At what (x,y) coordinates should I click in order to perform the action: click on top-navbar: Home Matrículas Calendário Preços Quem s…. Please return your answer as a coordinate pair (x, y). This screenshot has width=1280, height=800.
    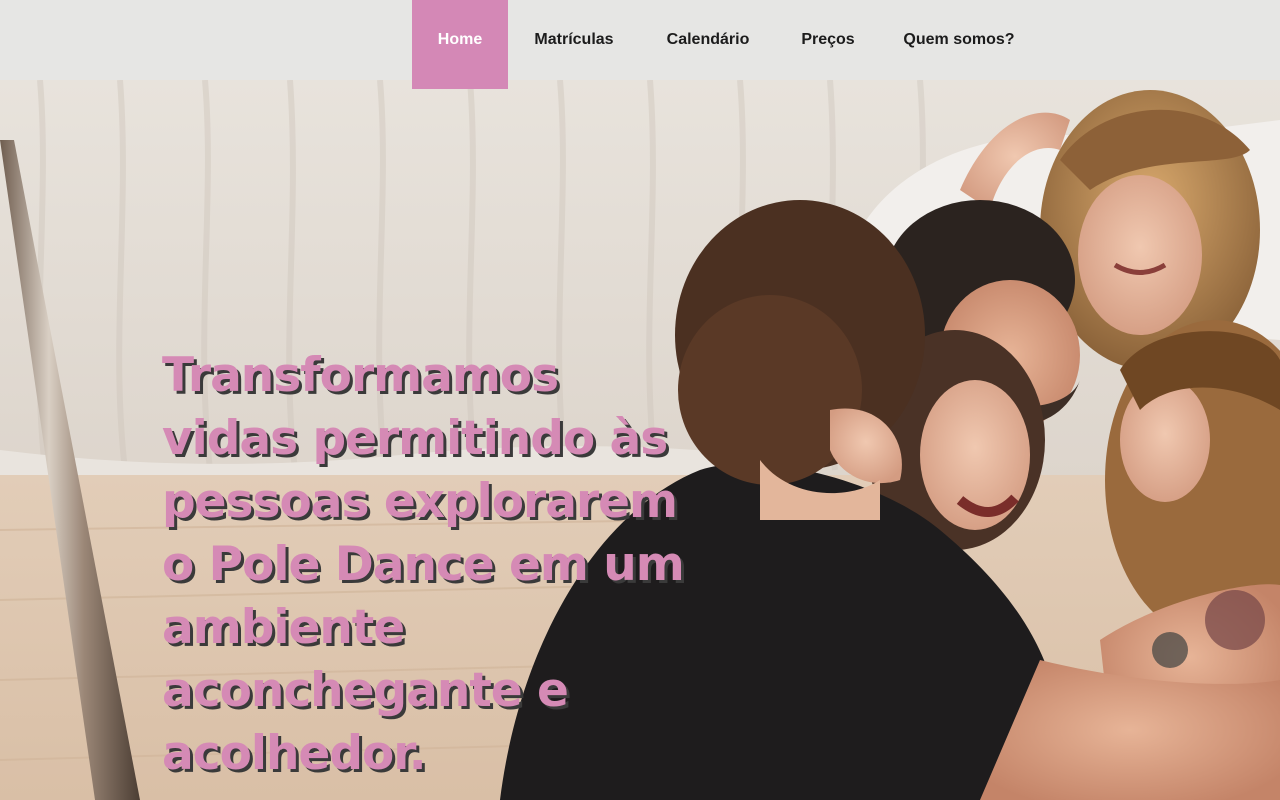
    Looking at the image, I should click on (640, 44).